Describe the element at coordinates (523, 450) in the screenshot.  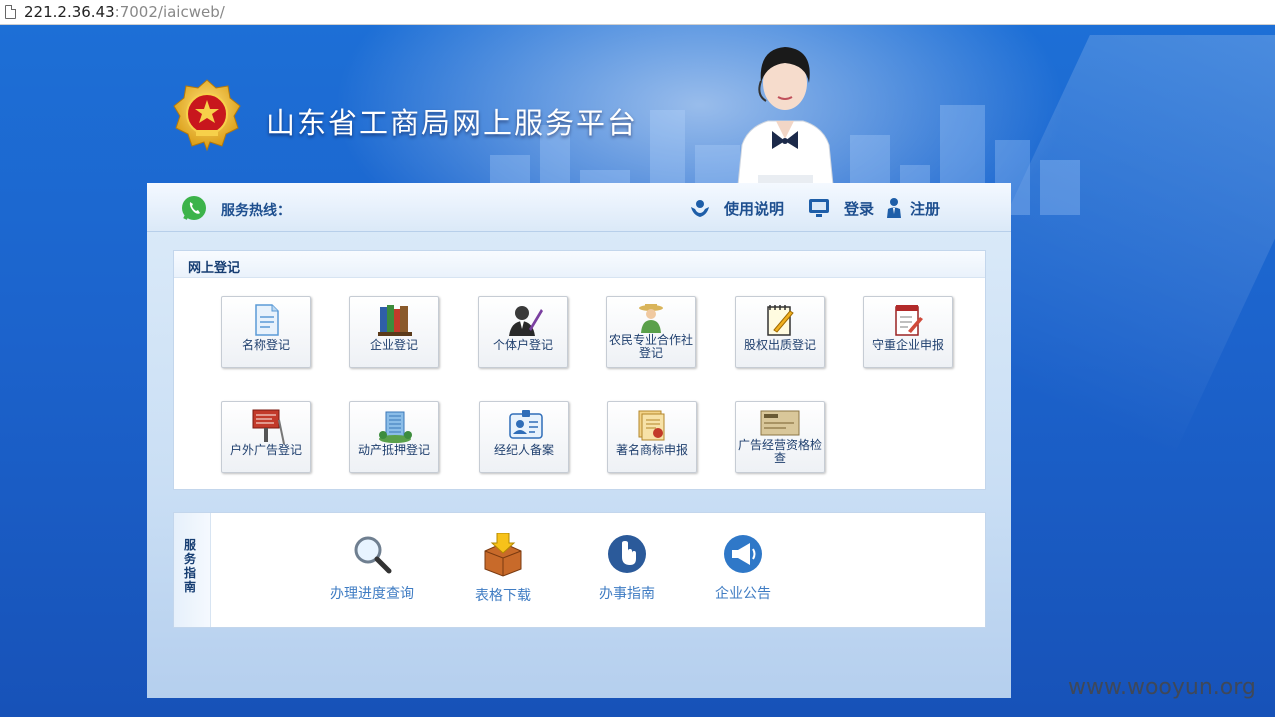
I see `tile-label: 经纪人备案` at that location.